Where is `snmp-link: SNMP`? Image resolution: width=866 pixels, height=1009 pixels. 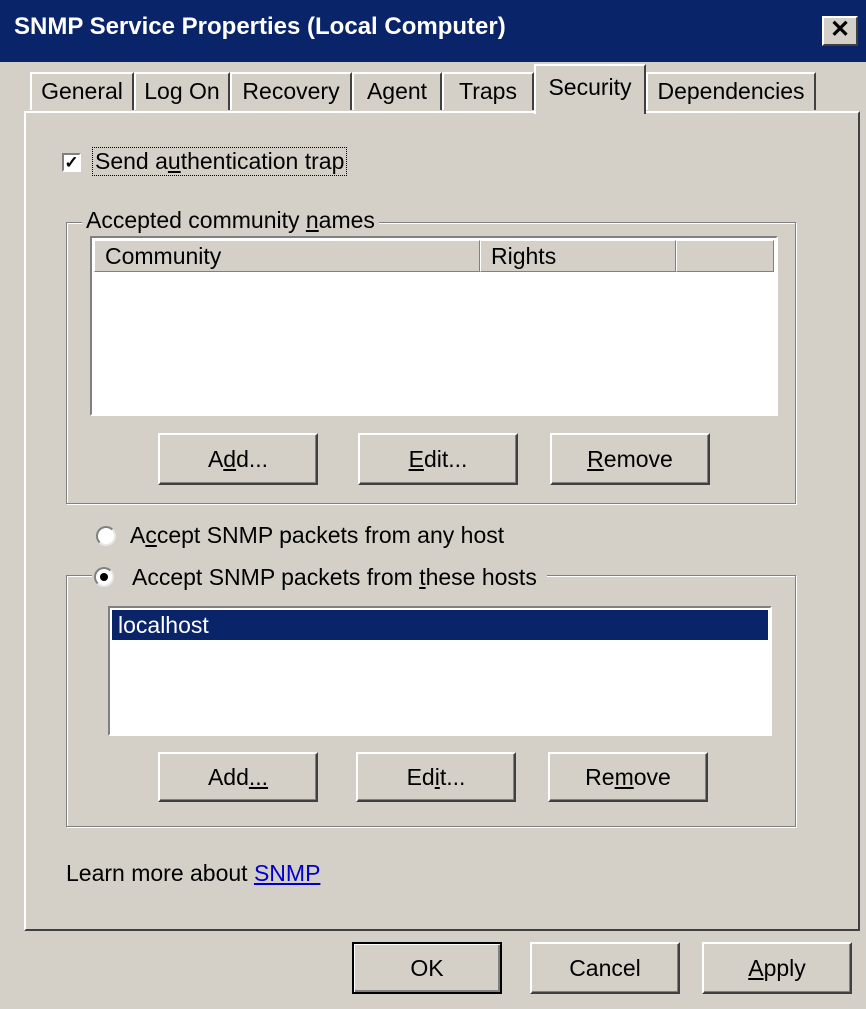 snmp-link: SNMP is located at coordinates (287, 873).